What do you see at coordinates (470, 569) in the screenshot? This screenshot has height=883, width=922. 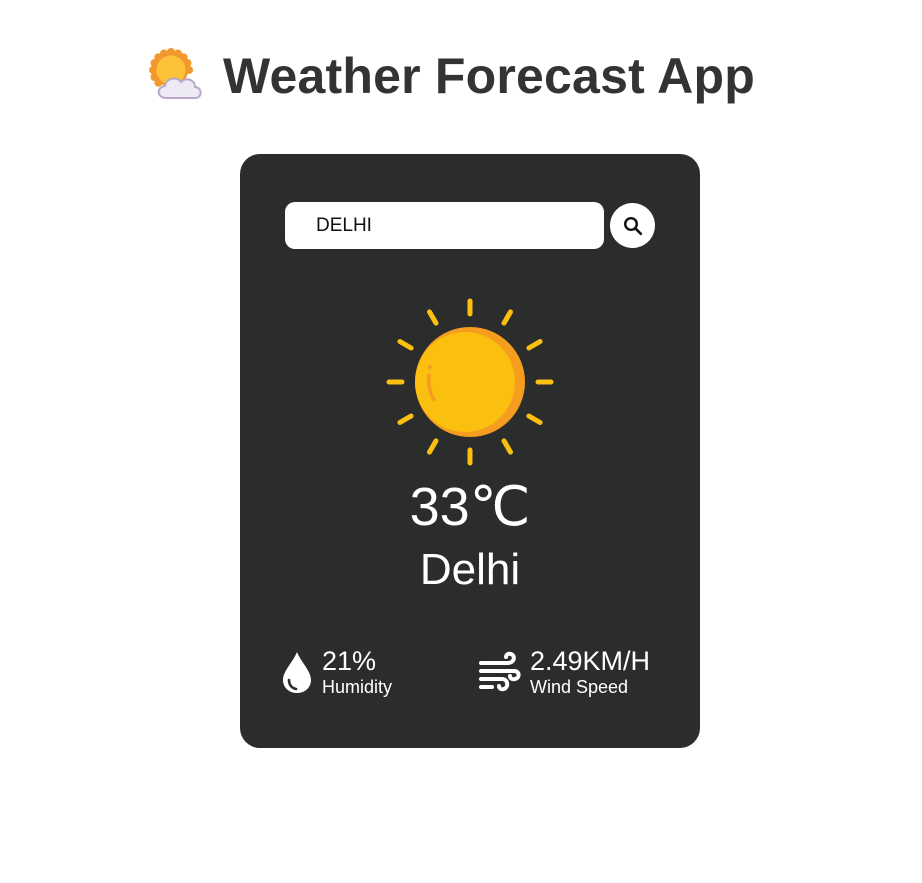 I see `city-name: Delhi` at bounding box center [470, 569].